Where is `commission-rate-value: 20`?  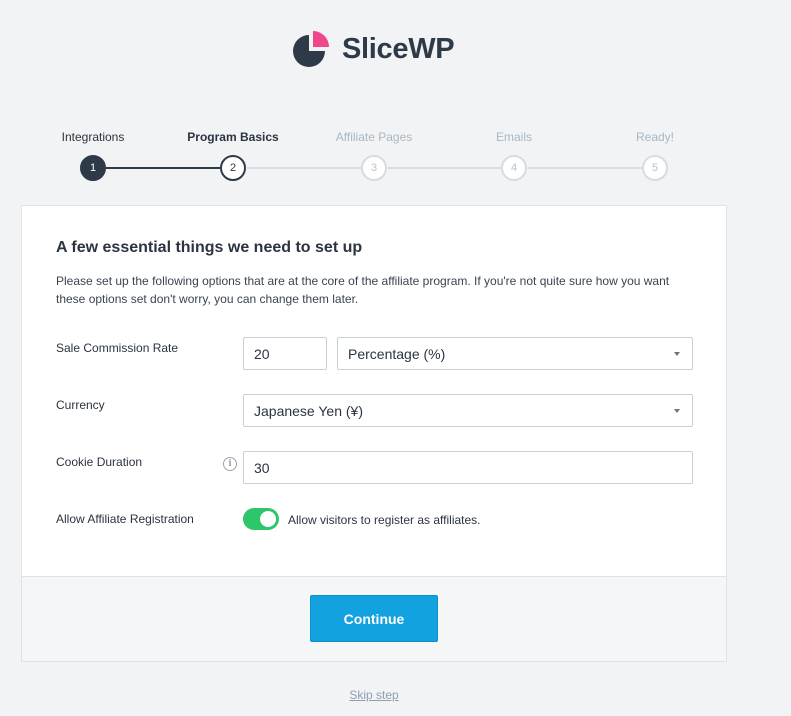 commission-rate-value: 20 is located at coordinates (262, 353).